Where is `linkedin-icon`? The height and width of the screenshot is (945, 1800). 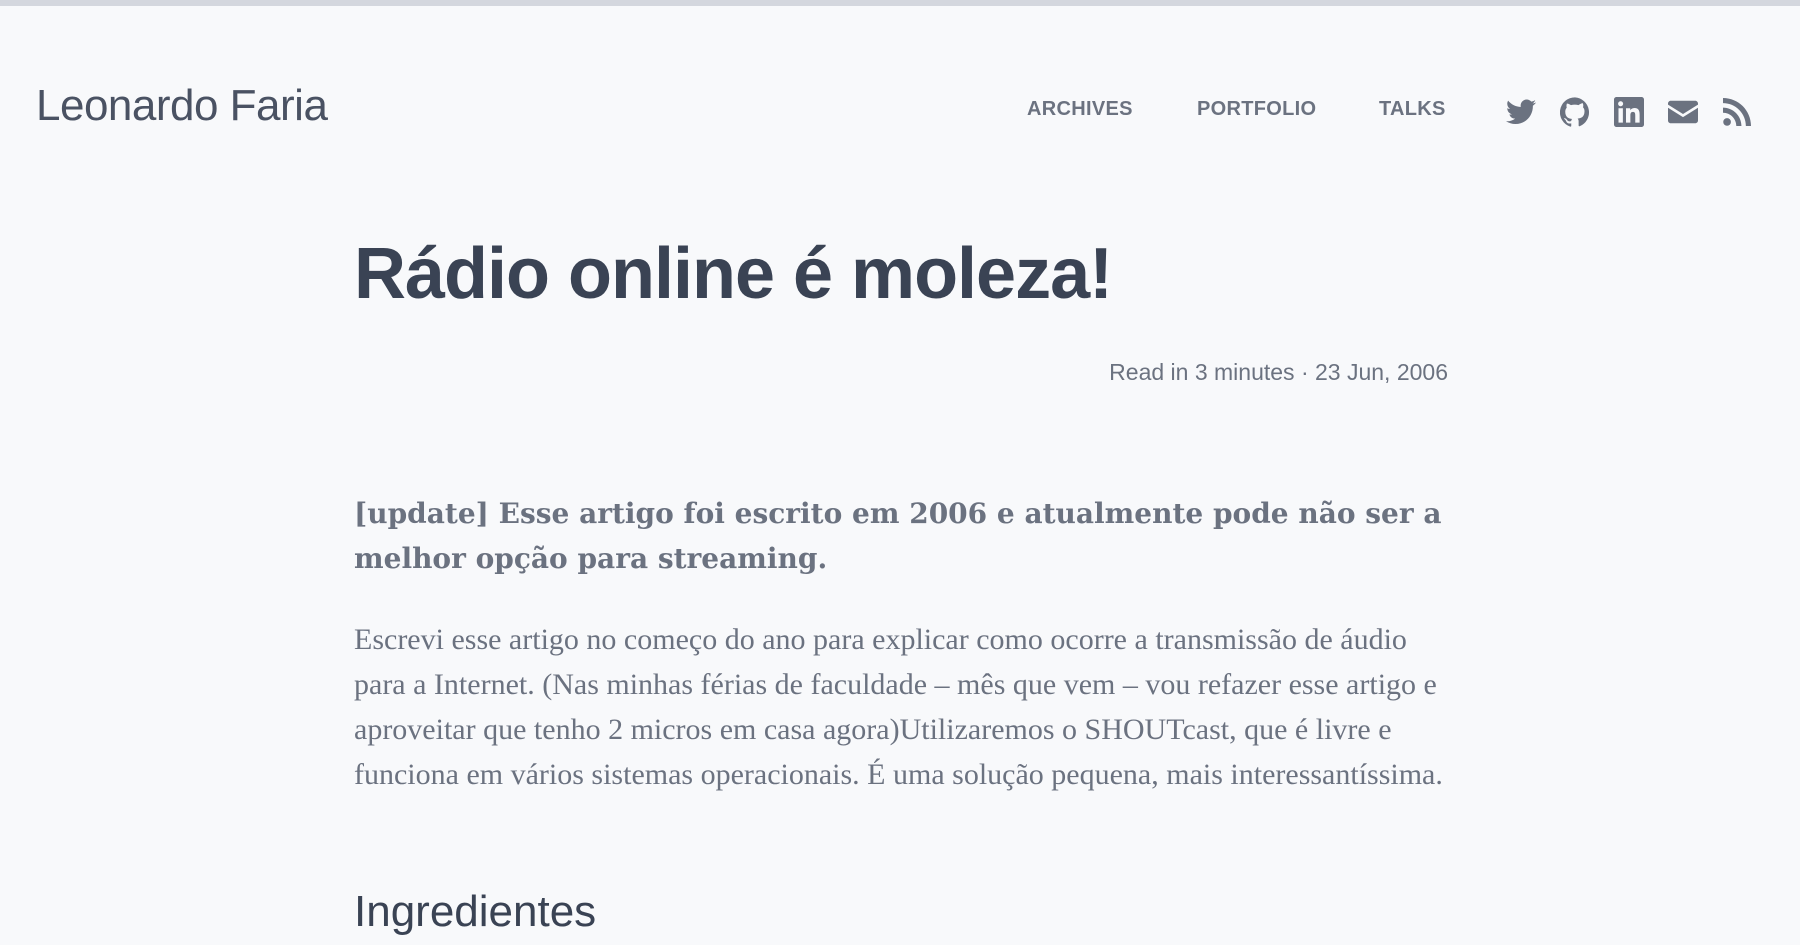 linkedin-icon is located at coordinates (1629, 112).